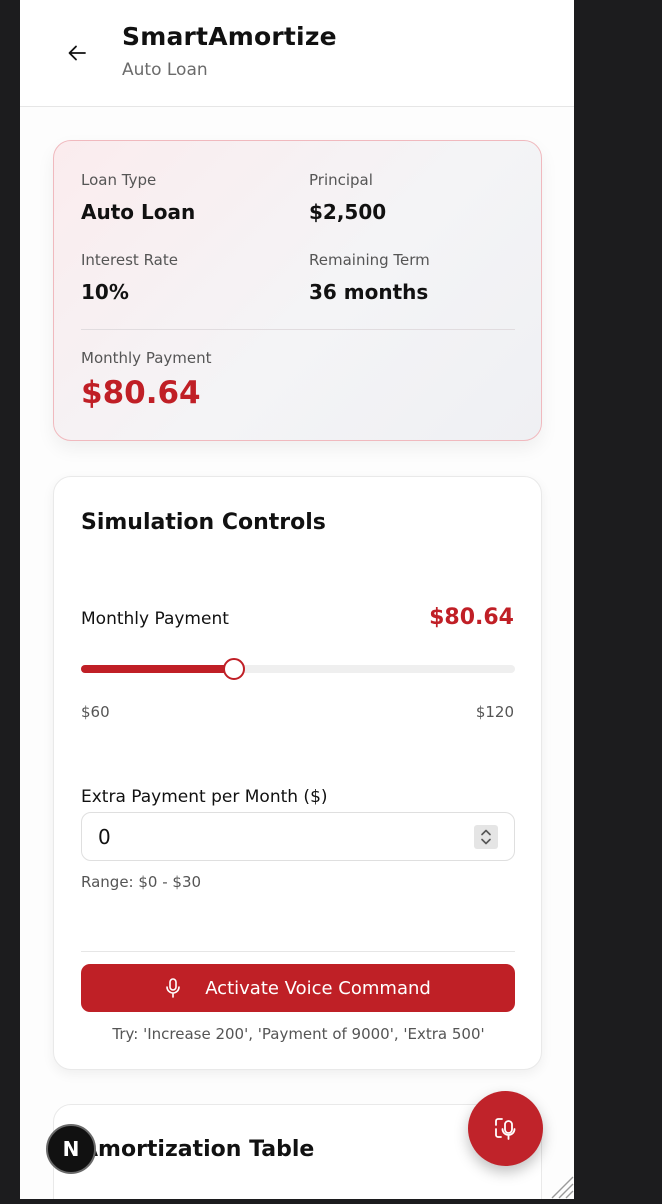 The width and height of the screenshot is (662, 1204). Describe the element at coordinates (141, 882) in the screenshot. I see `extra-payment-range: Range: $0 - $30` at that location.